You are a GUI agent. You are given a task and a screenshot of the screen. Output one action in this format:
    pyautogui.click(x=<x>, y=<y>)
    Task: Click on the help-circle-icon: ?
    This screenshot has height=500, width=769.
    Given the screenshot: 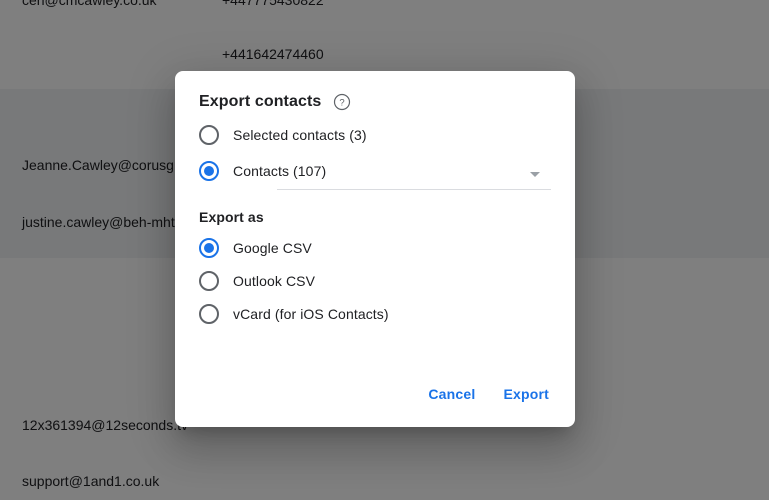 What is the action you would take?
    pyautogui.click(x=342, y=102)
    